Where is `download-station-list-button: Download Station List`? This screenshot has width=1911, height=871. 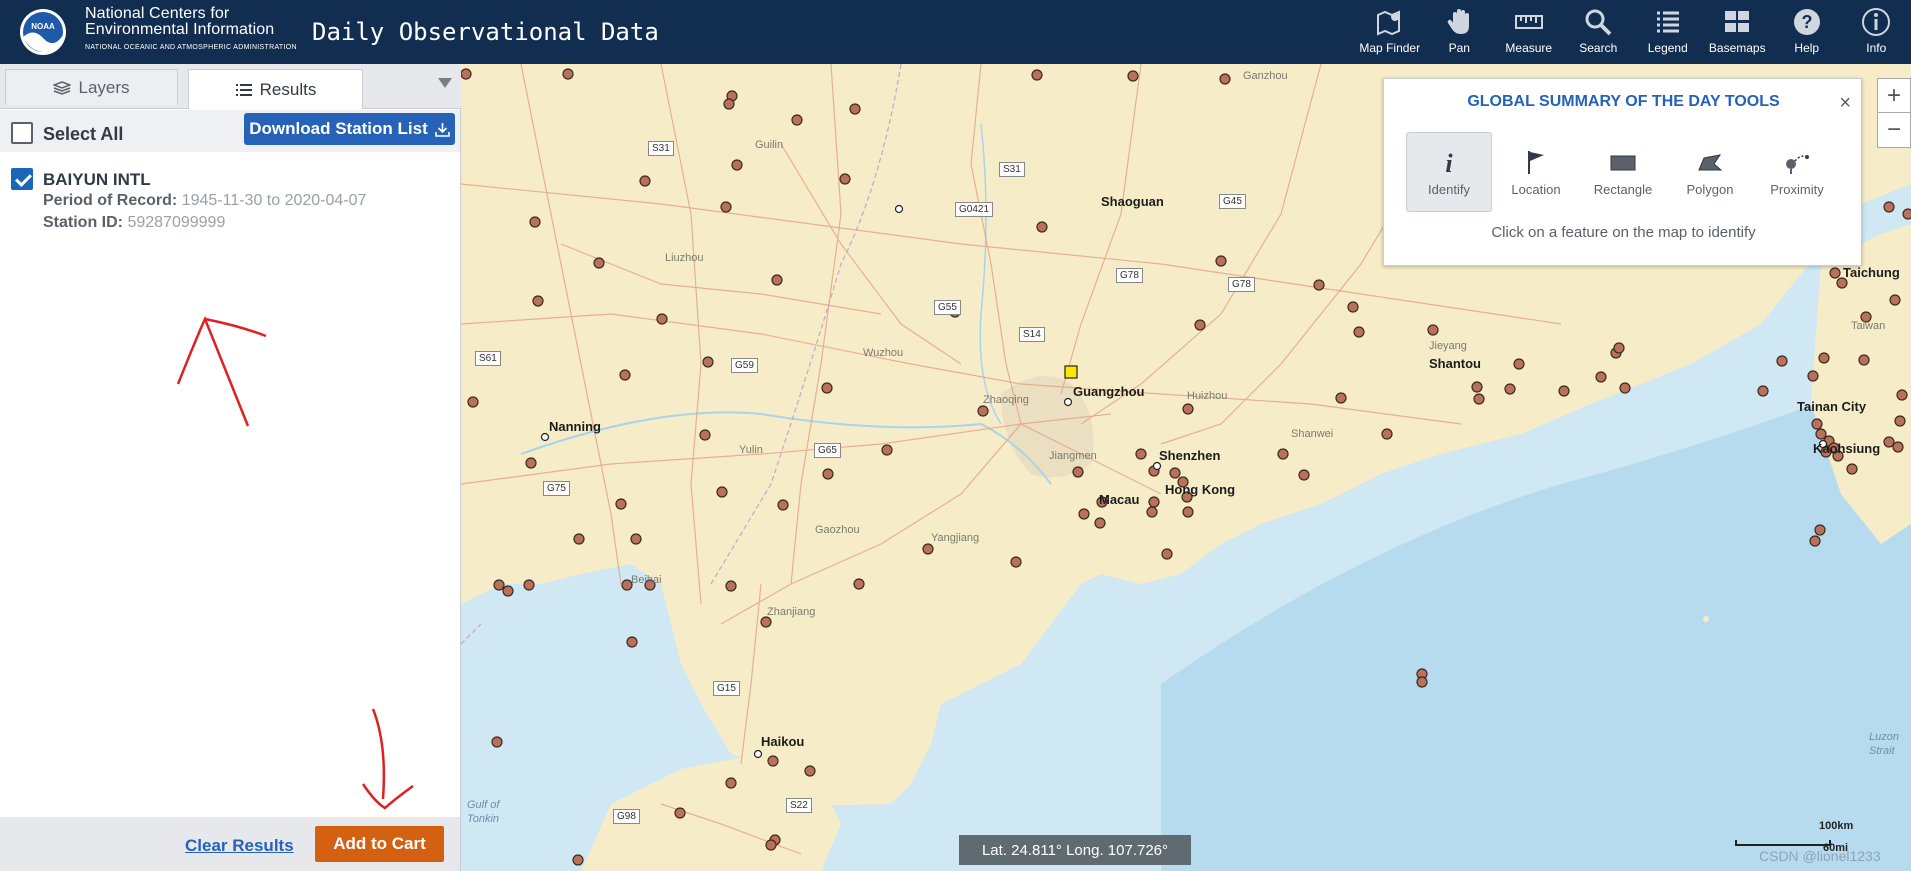 download-station-list-button: Download Station List is located at coordinates (349, 129).